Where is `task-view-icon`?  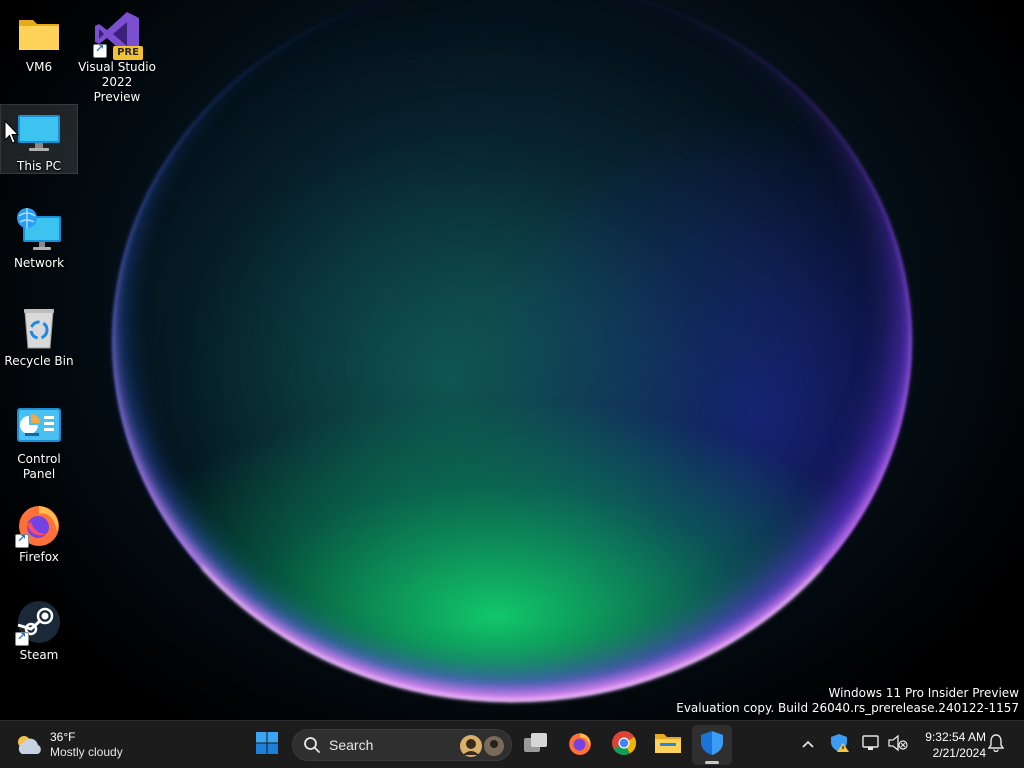
task-view-icon is located at coordinates (536, 745).